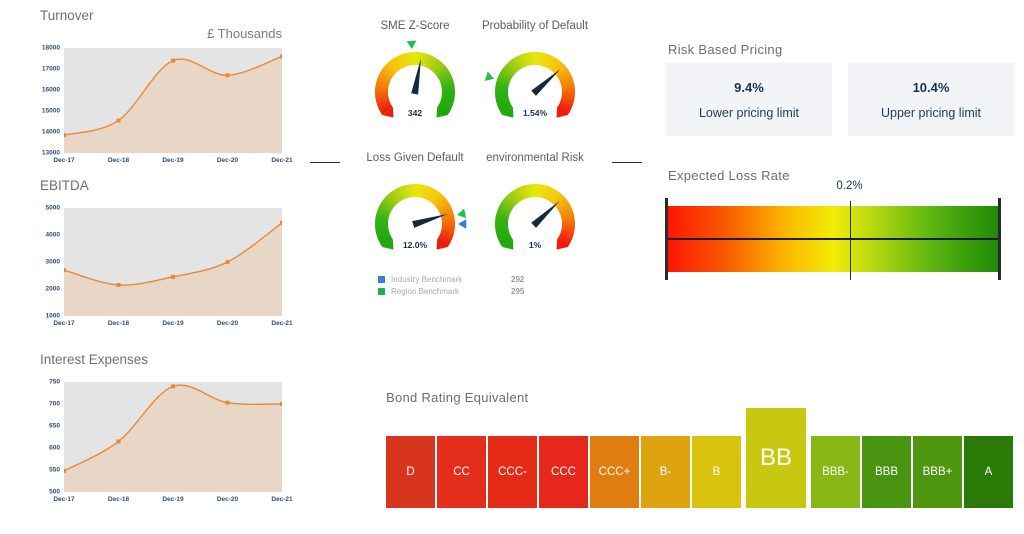  I want to click on bond-rating-title: Bond Rating Equivalent, so click(457, 397).